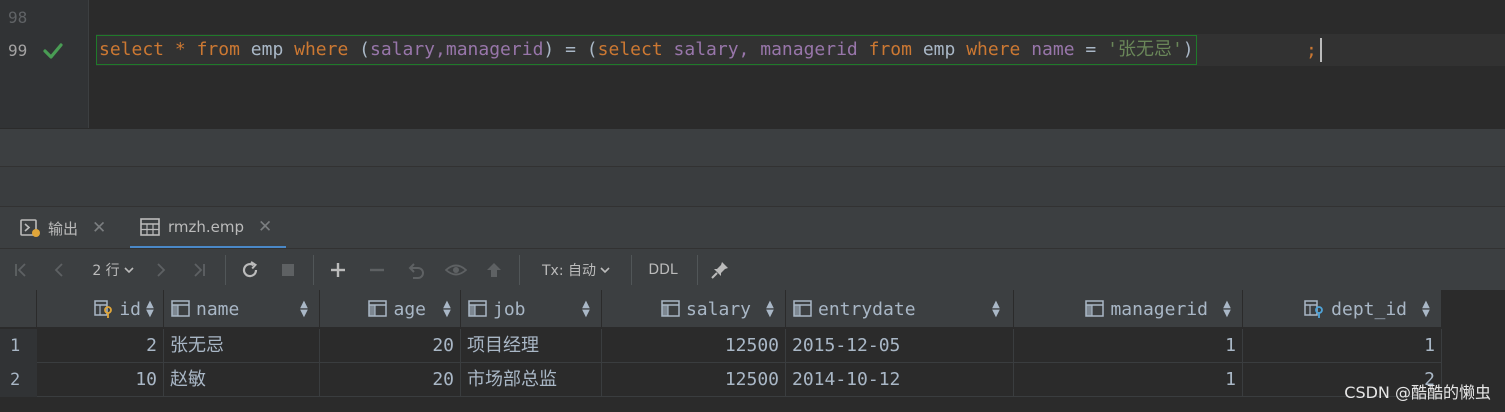  What do you see at coordinates (180, 49) in the screenshot?
I see `code-token: *` at bounding box center [180, 49].